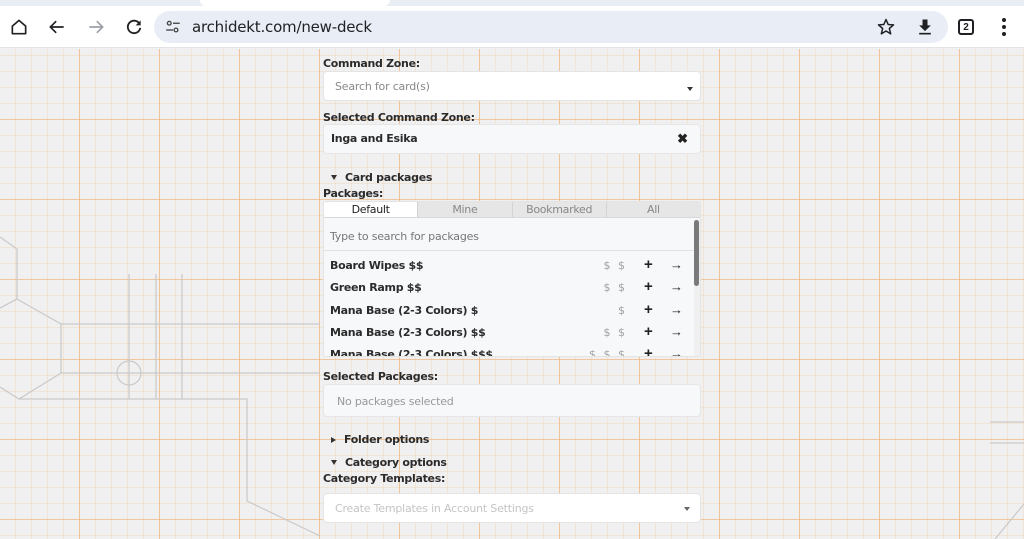 This screenshot has width=1024, height=539. I want to click on tab-mine: Mine, so click(465, 209).